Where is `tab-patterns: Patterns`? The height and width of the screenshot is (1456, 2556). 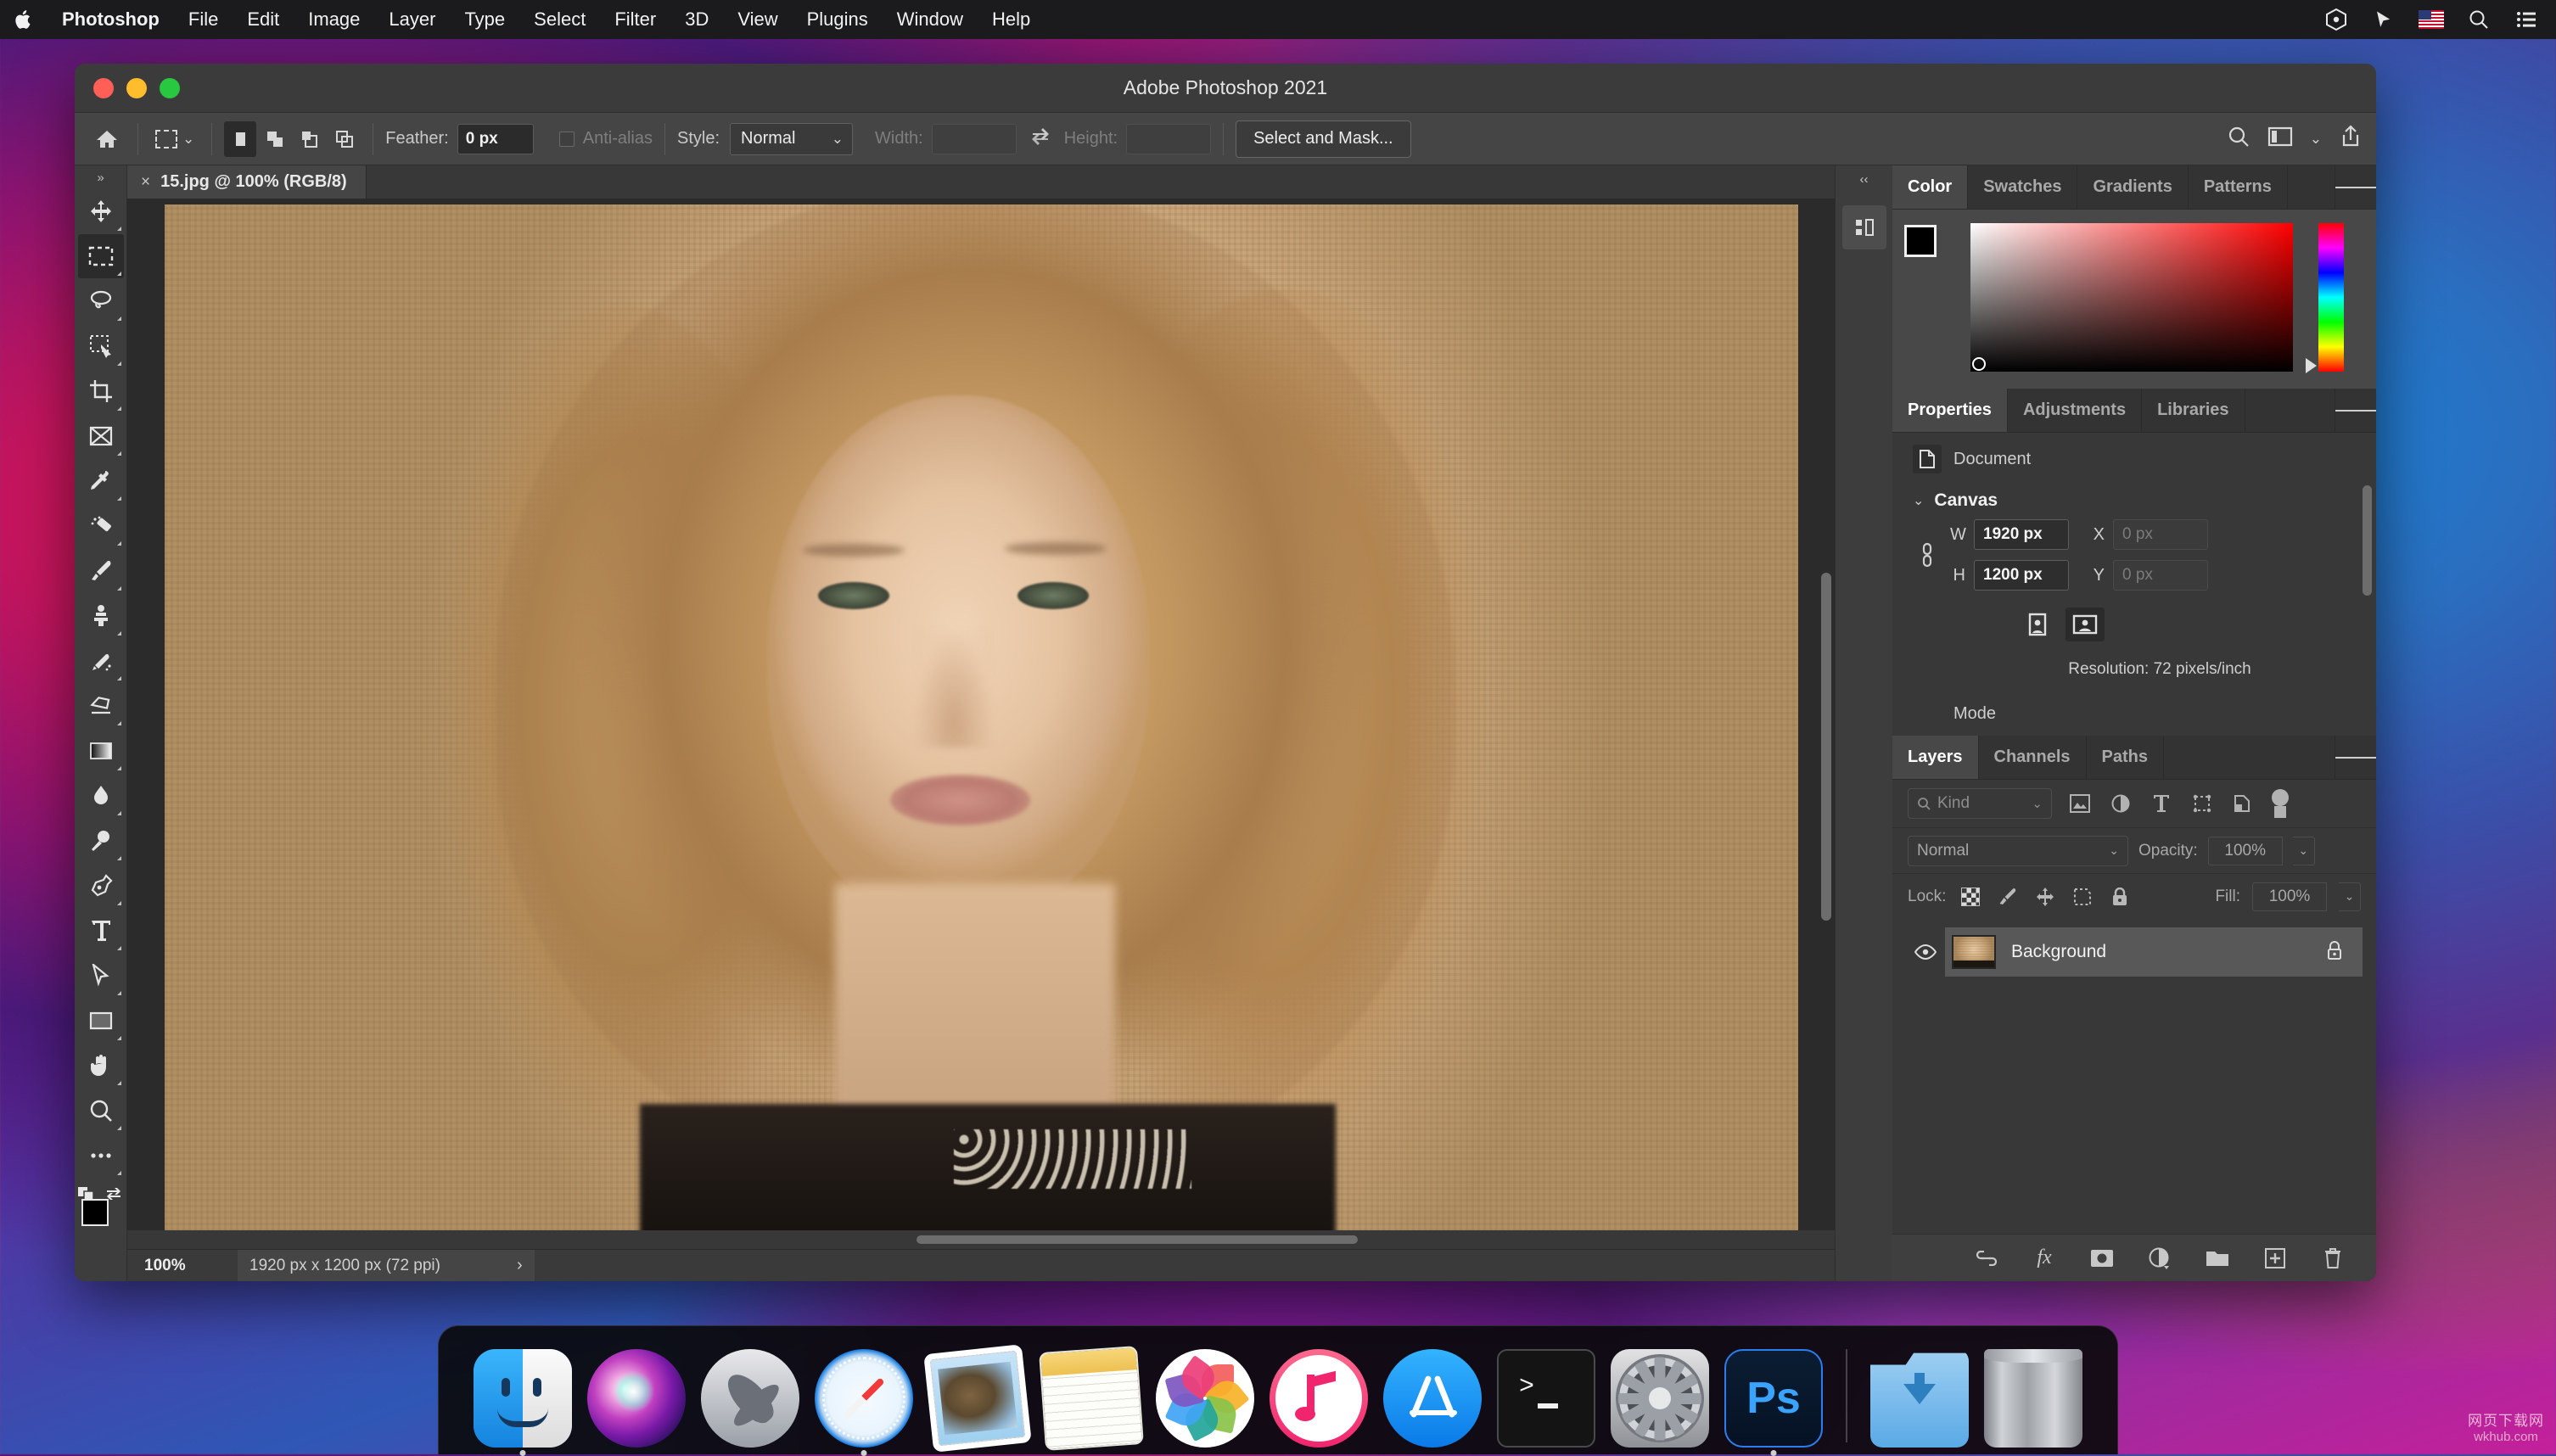 tab-patterns: Patterns is located at coordinates (2238, 187).